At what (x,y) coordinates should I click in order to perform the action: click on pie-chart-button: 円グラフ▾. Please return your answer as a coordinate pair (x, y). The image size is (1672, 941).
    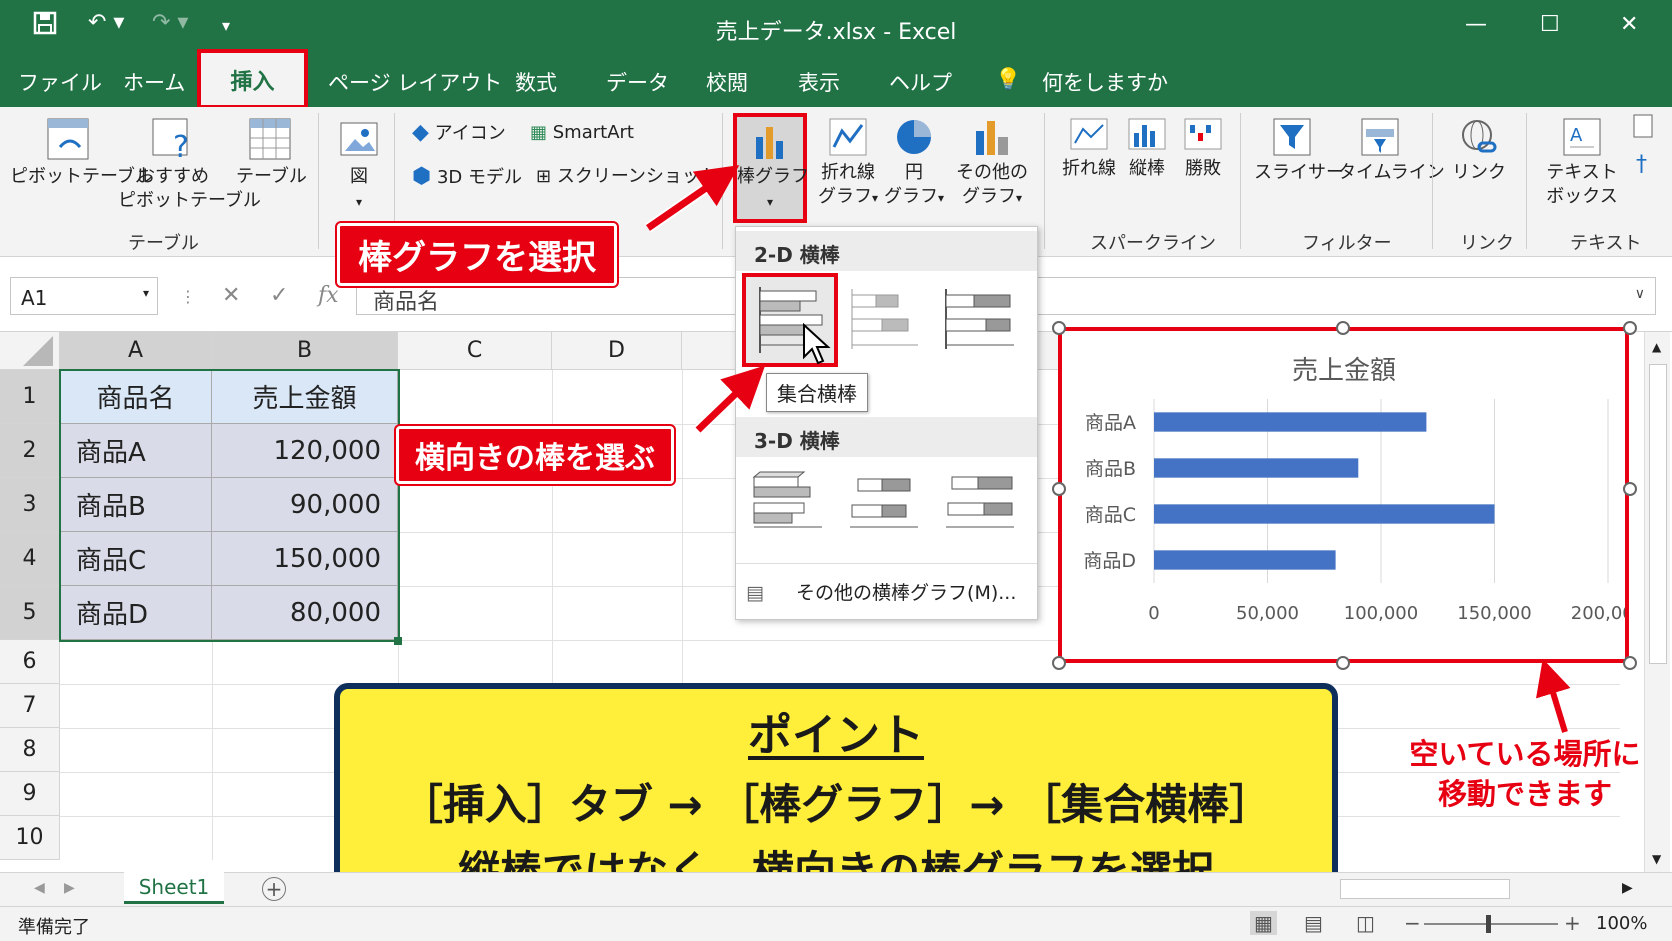
    Looking at the image, I should click on (914, 163).